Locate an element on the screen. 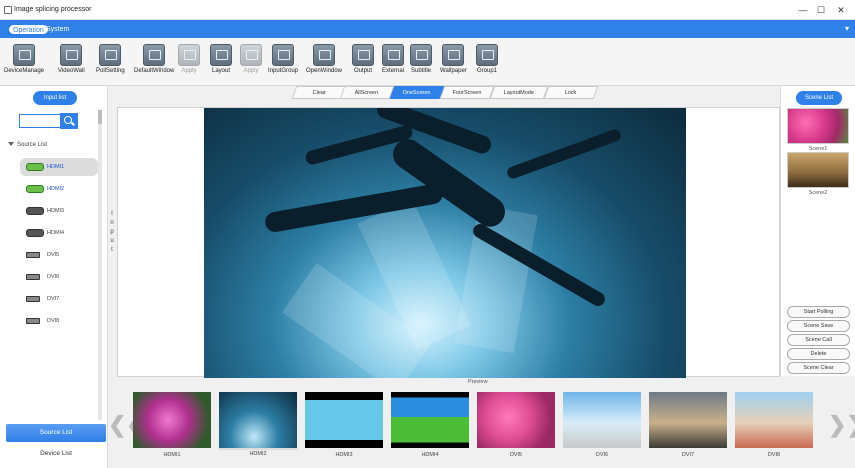  input-list-button: Input list is located at coordinates (55, 98).